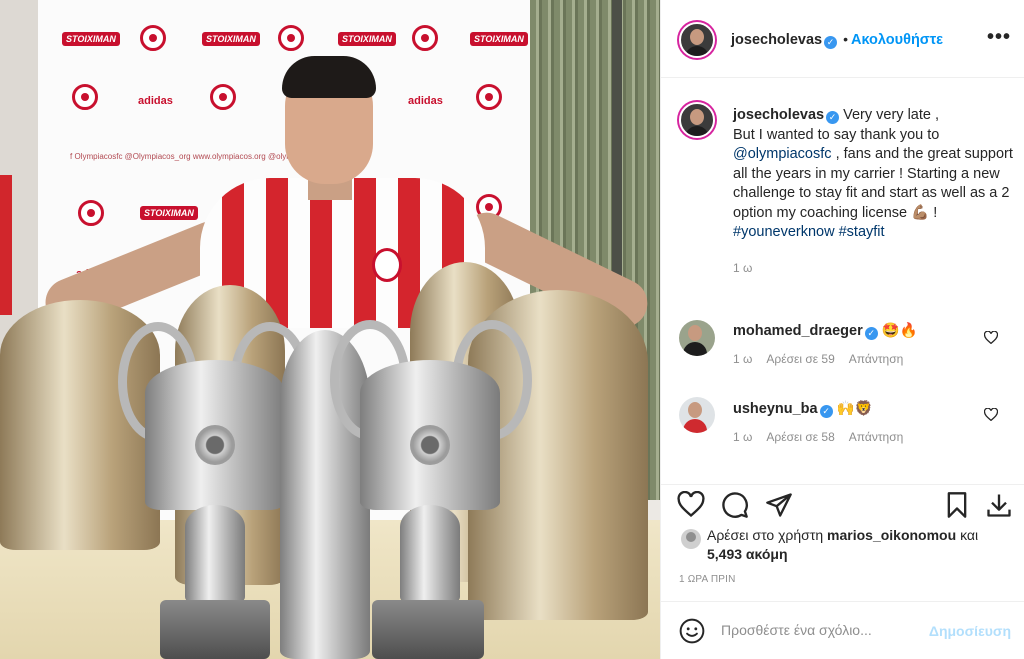  Describe the element at coordinates (862, 232) in the screenshot. I see `hashtag-link: #stayfit` at that location.